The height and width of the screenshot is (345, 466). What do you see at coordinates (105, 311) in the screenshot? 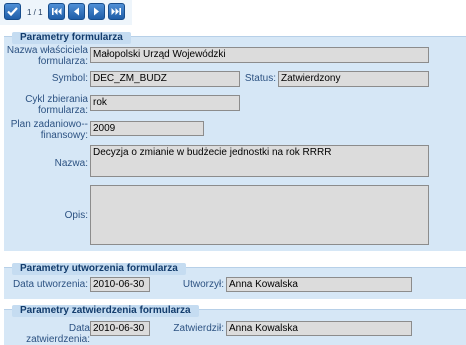
I see `approval-params-legend: Parametry zatwierdzenia formularza` at bounding box center [105, 311].